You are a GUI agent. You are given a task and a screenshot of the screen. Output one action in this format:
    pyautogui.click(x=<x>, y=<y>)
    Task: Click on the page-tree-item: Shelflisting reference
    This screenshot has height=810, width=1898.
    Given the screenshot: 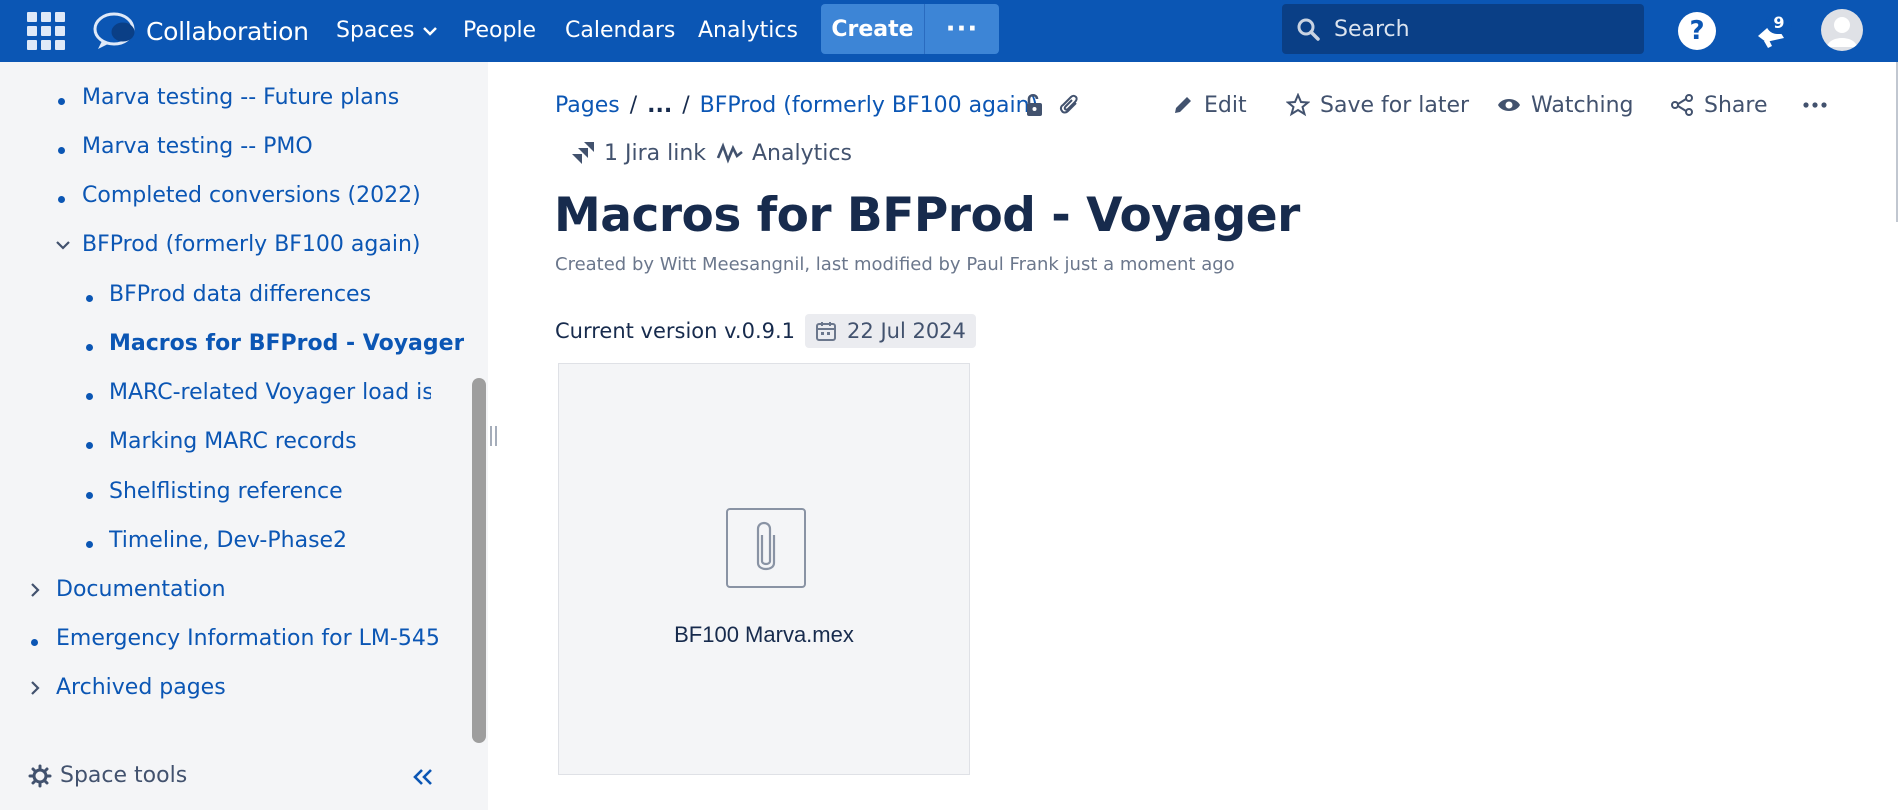 What is the action you would take?
    pyautogui.click(x=226, y=492)
    